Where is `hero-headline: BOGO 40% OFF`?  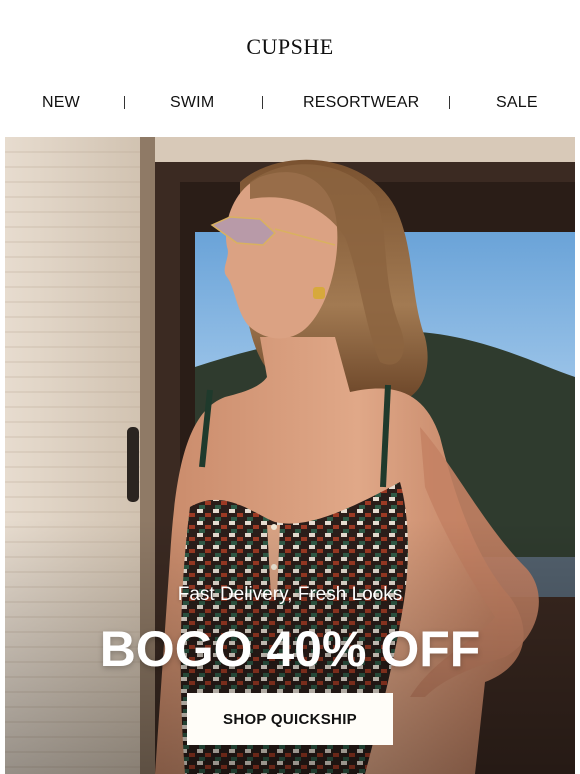
hero-headline: BOGO 40% OFF is located at coordinates (290, 649).